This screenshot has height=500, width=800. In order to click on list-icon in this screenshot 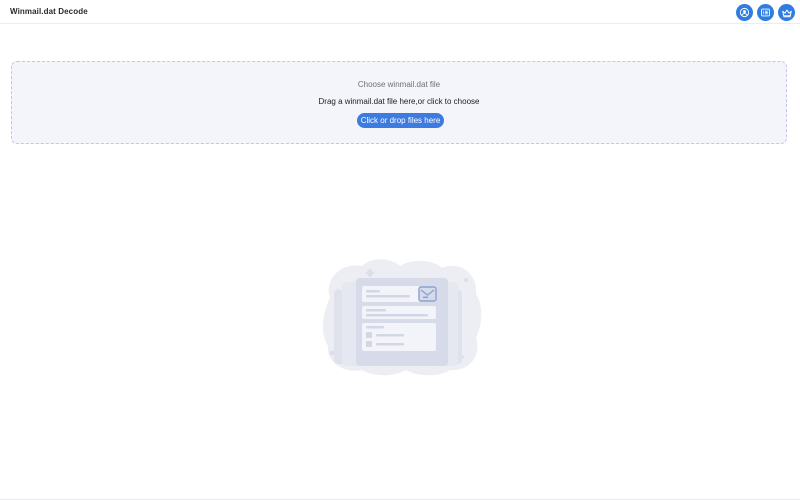, I will do `click(765, 12)`.